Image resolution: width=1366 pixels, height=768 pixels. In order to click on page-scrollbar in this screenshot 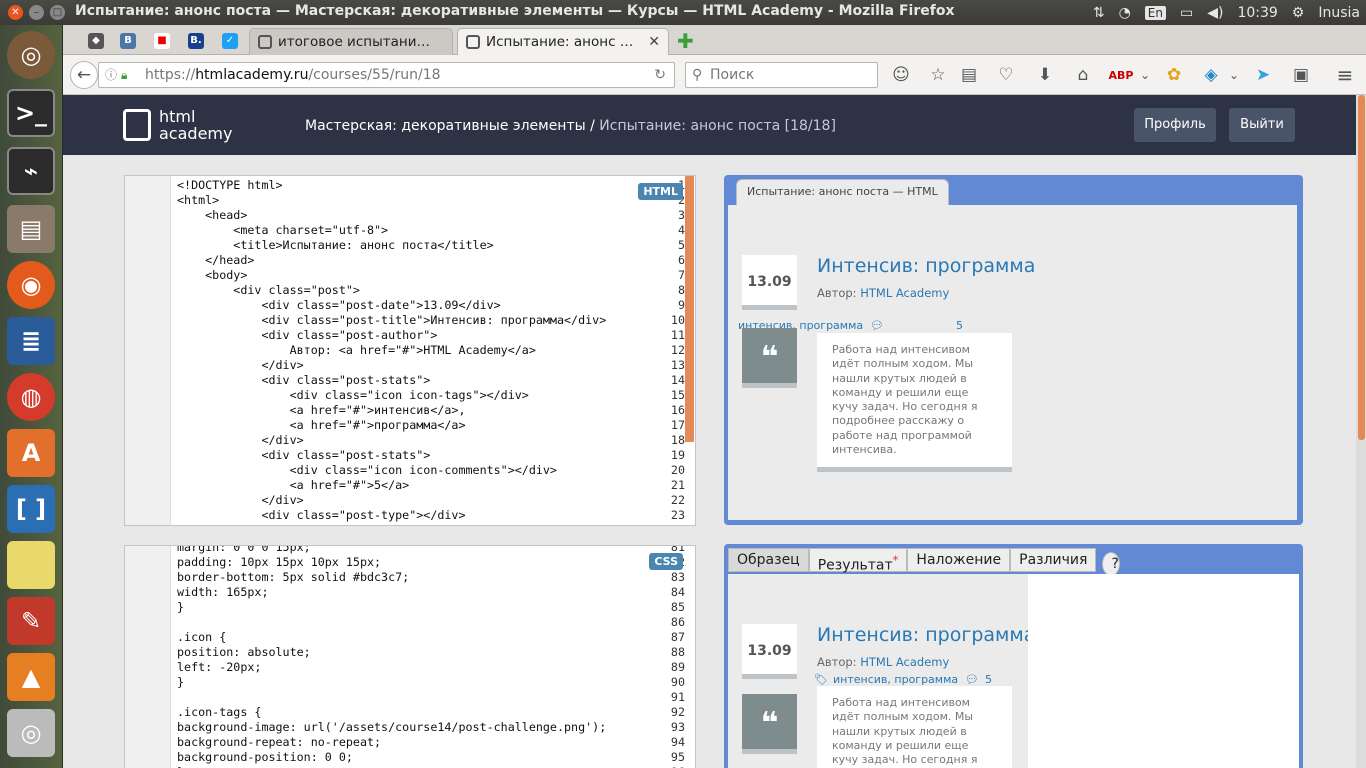, I will do `click(1361, 431)`.